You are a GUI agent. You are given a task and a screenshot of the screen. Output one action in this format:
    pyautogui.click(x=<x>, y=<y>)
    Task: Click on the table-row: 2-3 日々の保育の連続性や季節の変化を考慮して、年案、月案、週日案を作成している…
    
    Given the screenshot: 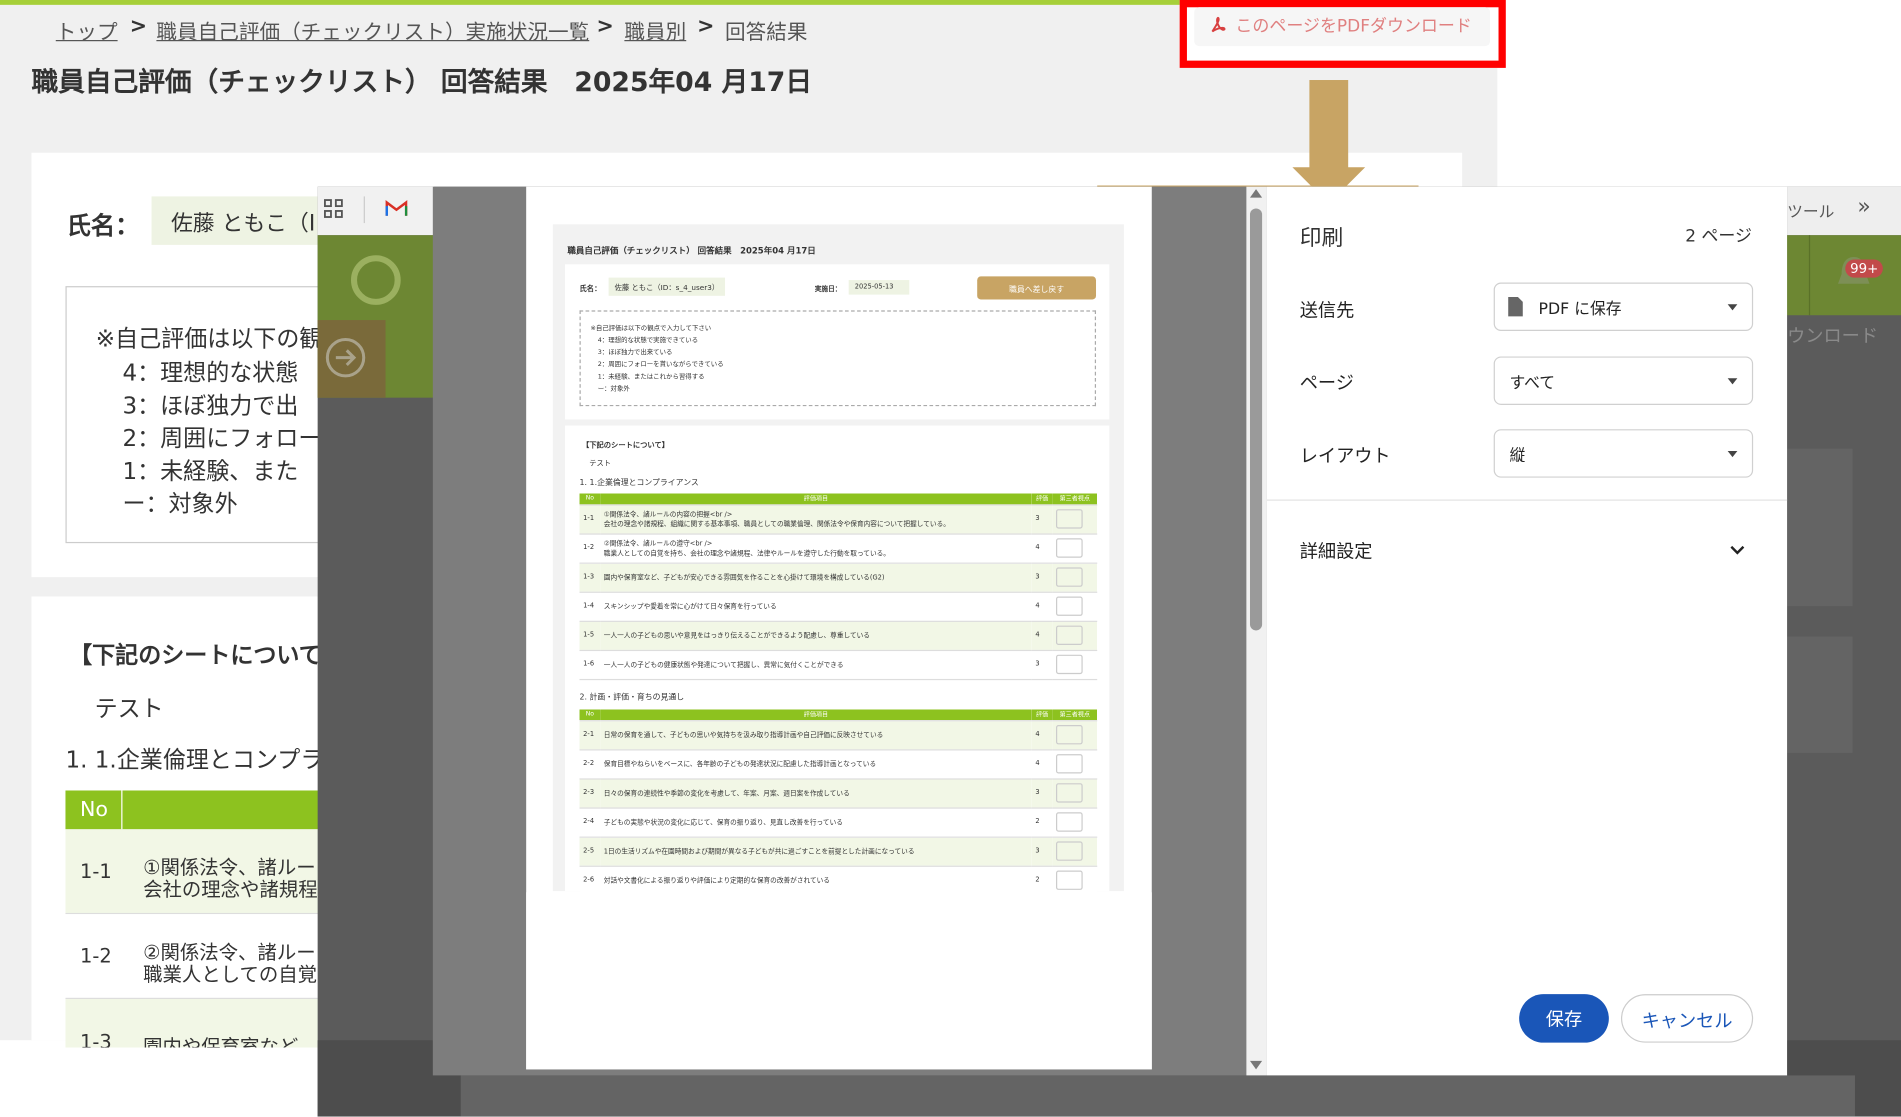 What is the action you would take?
    pyautogui.click(x=838, y=793)
    